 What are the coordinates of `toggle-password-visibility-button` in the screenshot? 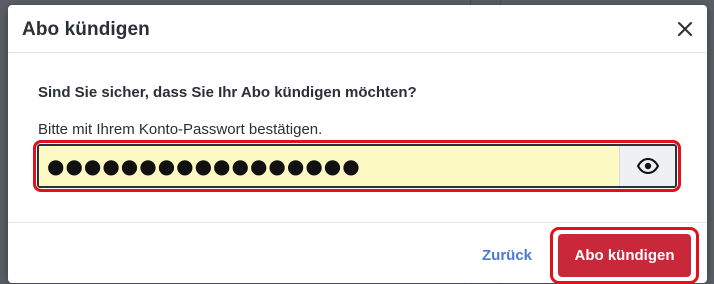 It's located at (647, 166).